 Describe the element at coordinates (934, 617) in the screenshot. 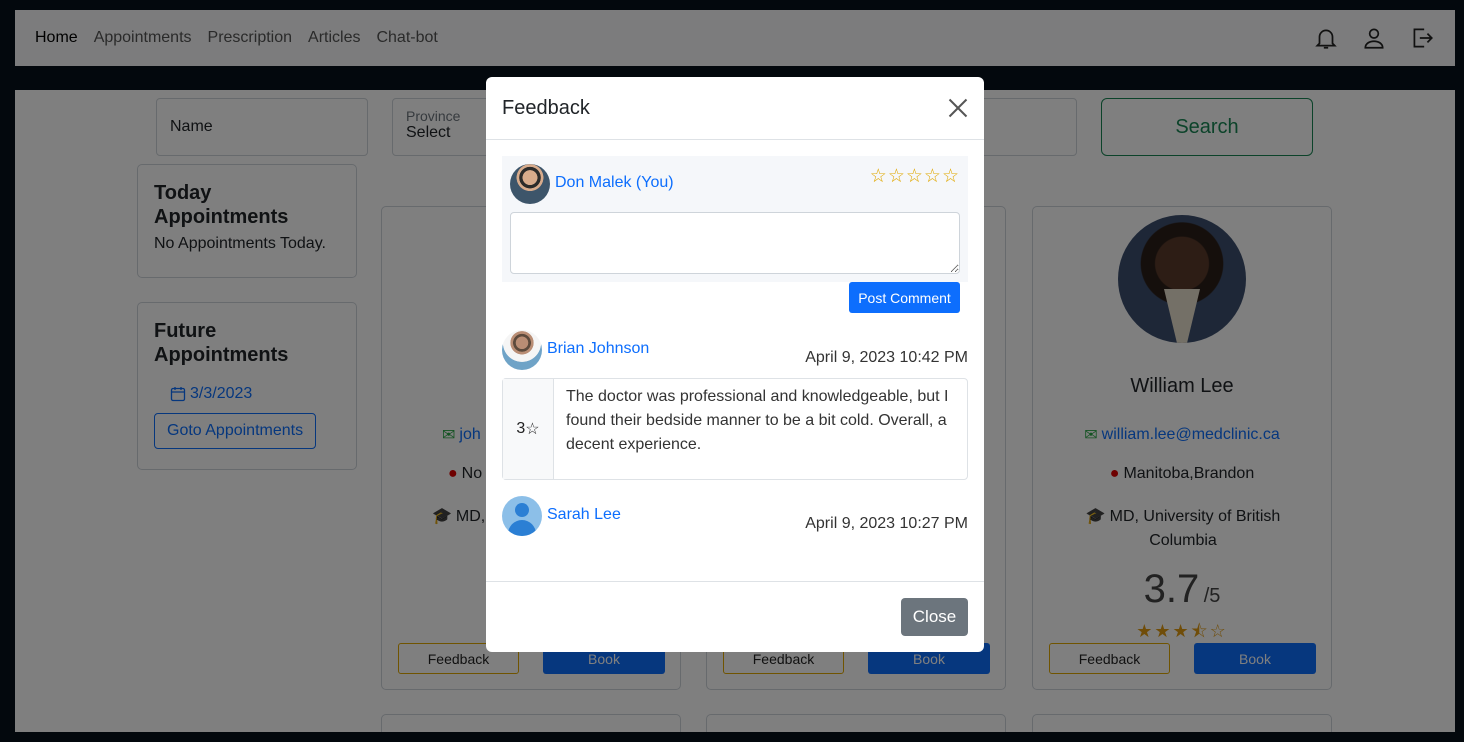

I see `close-button: Close` at that location.